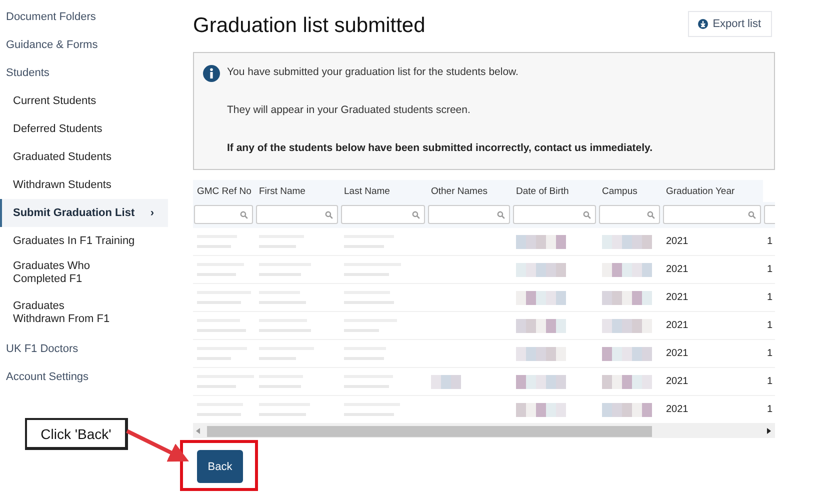 This screenshot has height=504, width=815. I want to click on column-header: GMC Ref No, so click(224, 191).